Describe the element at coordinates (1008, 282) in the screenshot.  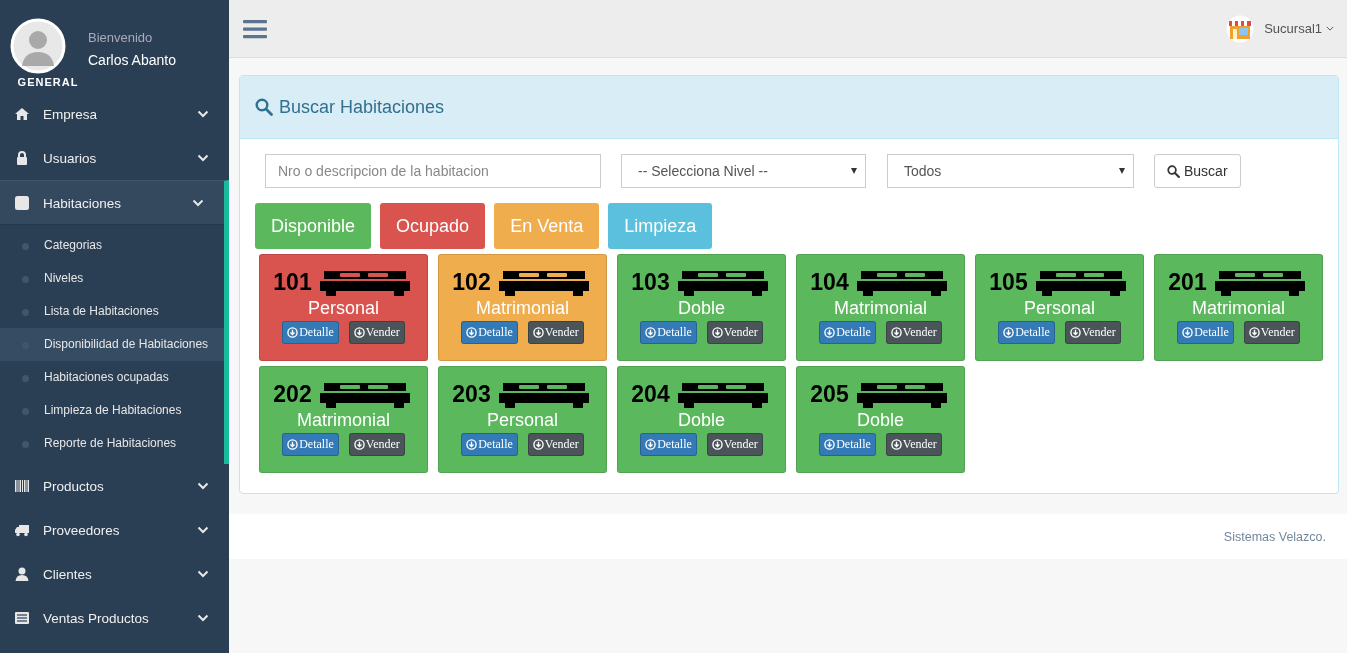
I see `room-number: 105` at that location.